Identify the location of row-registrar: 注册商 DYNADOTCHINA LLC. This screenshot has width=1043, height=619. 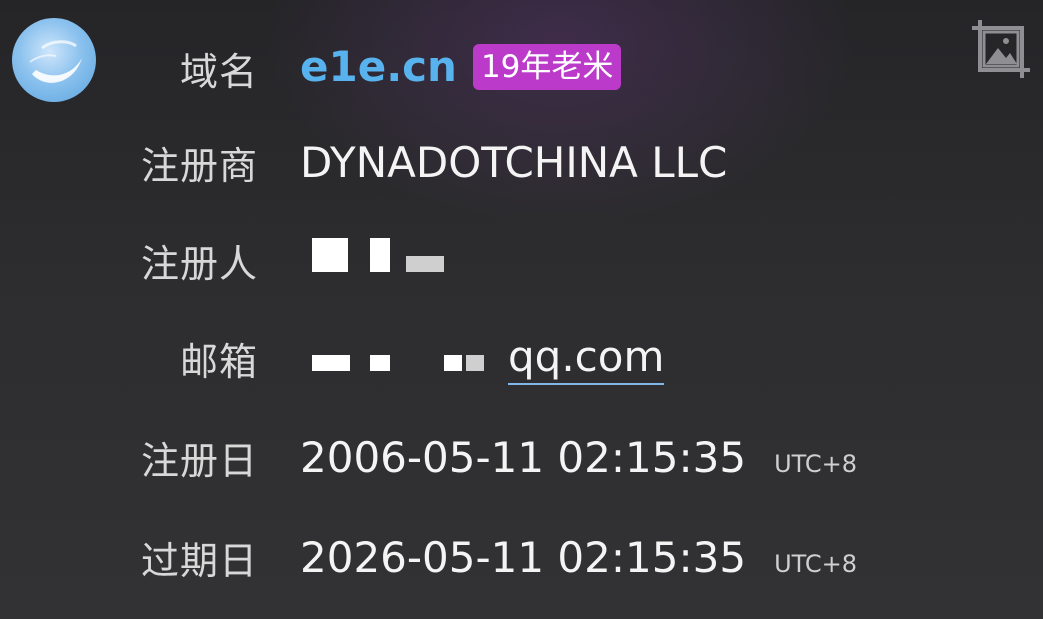
(521, 162).